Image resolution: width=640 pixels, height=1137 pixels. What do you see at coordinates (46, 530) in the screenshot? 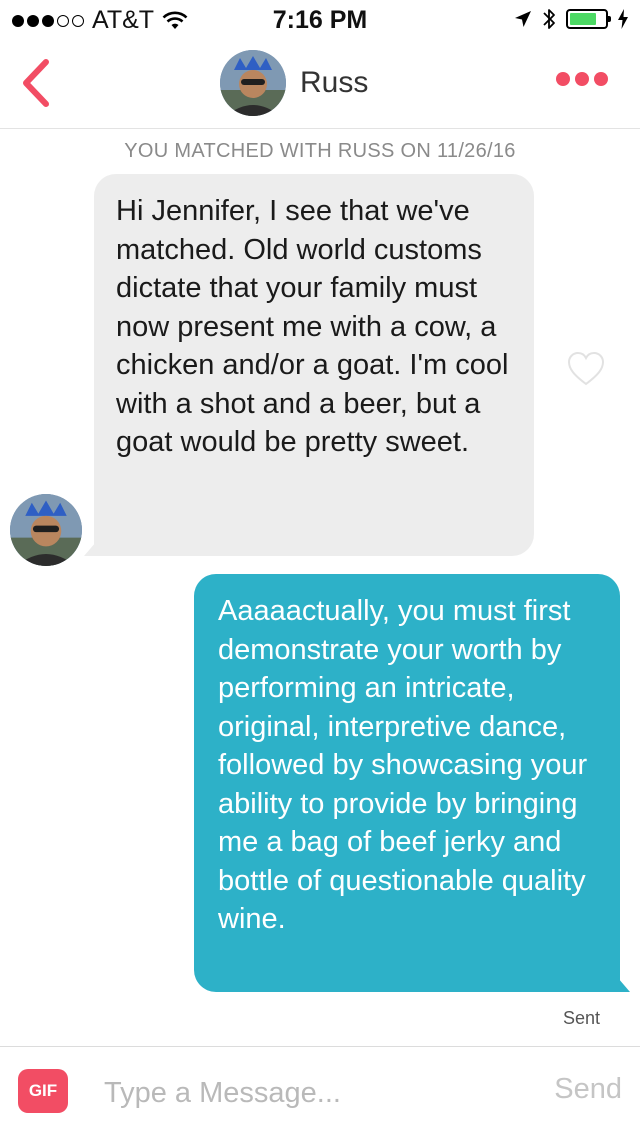
I see `sender-avatar` at bounding box center [46, 530].